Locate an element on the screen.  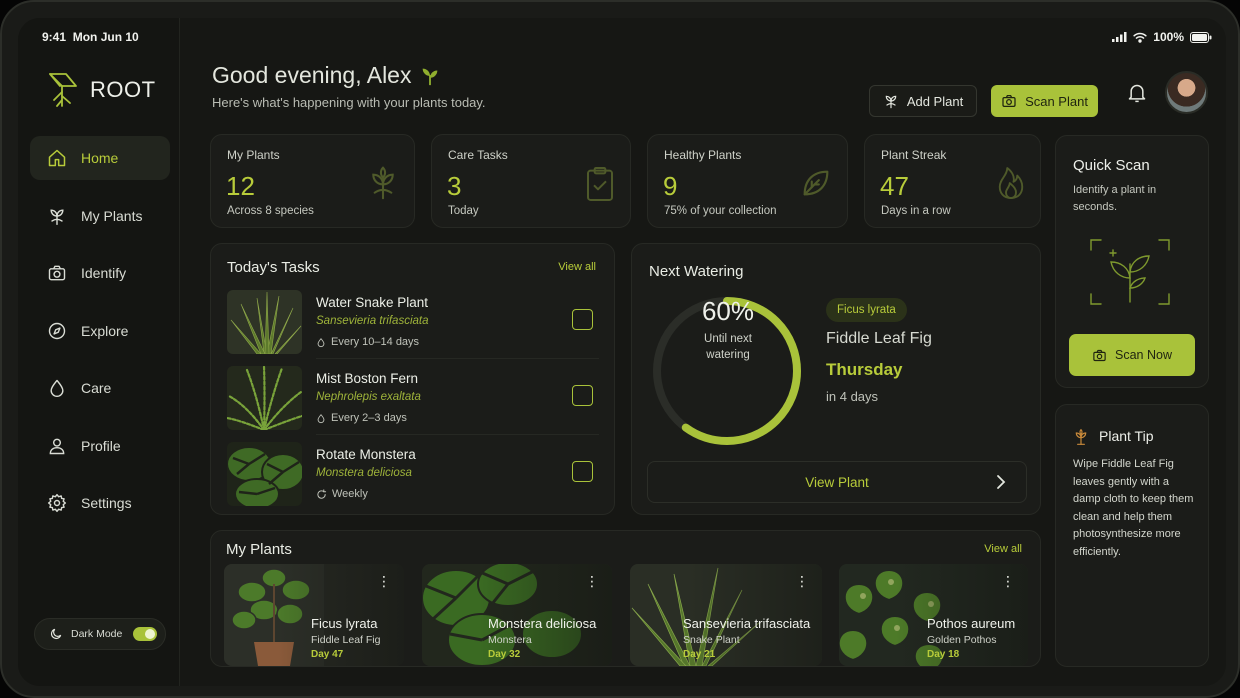
sidebar-item-my-plants: My Plants is located at coordinates (100, 216).